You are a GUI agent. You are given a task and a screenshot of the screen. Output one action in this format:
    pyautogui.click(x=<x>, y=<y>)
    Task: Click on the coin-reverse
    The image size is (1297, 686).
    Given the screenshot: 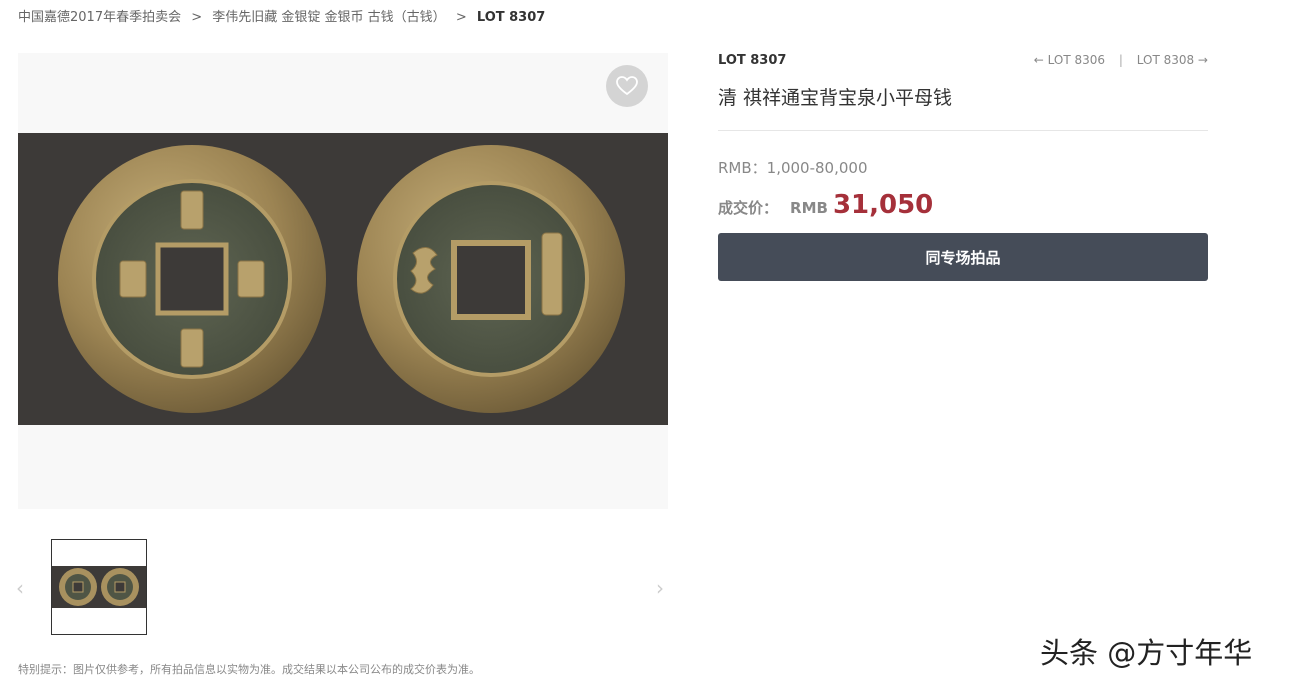 What is the action you would take?
    pyautogui.click(x=491, y=279)
    